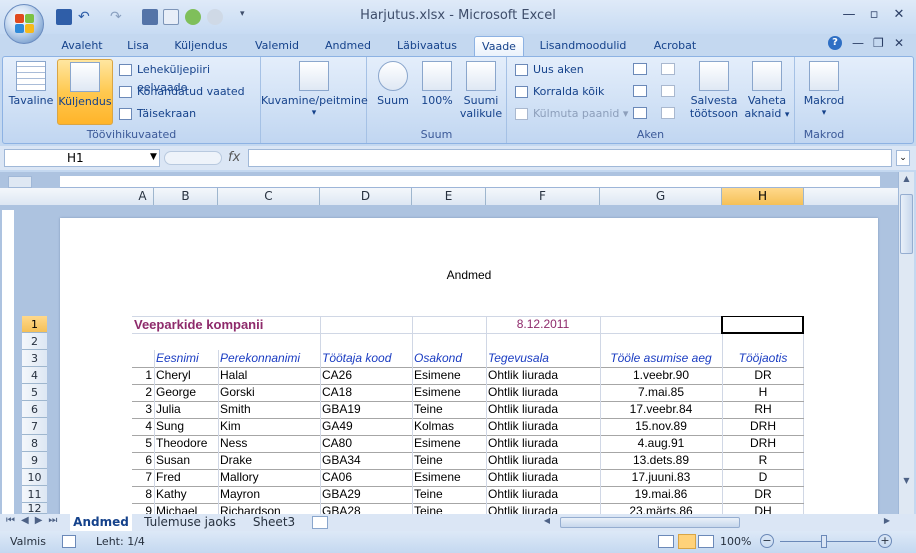  I want to click on column-header-b: B, so click(186, 196).